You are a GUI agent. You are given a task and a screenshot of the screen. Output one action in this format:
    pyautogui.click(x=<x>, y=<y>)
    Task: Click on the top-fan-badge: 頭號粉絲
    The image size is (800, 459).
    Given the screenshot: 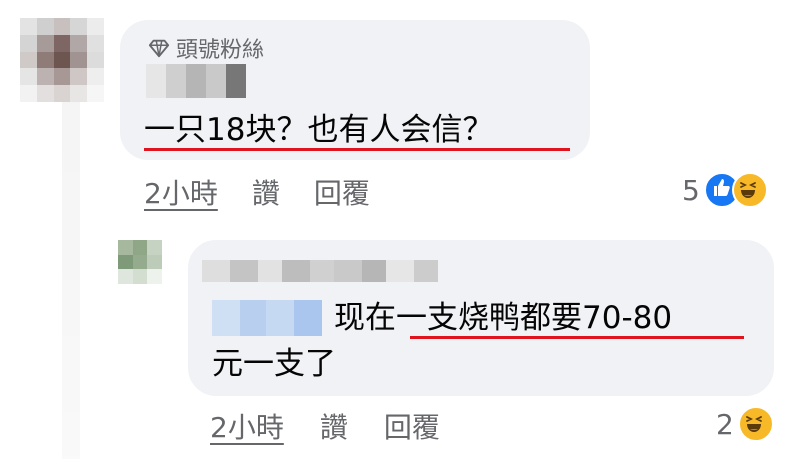 What is the action you would take?
    pyautogui.click(x=206, y=48)
    